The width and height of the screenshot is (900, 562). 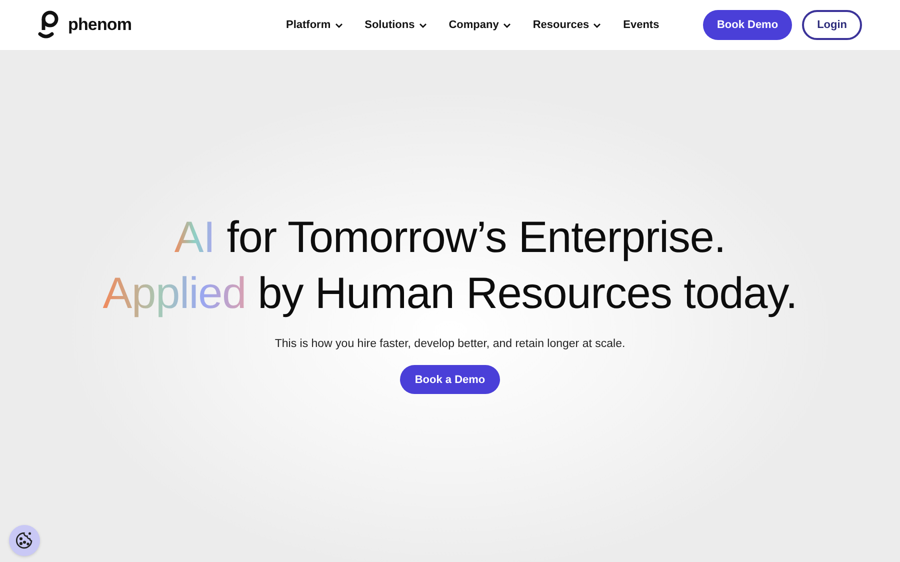 What do you see at coordinates (747, 25) in the screenshot?
I see `book-demo-button: Book Demo` at bounding box center [747, 25].